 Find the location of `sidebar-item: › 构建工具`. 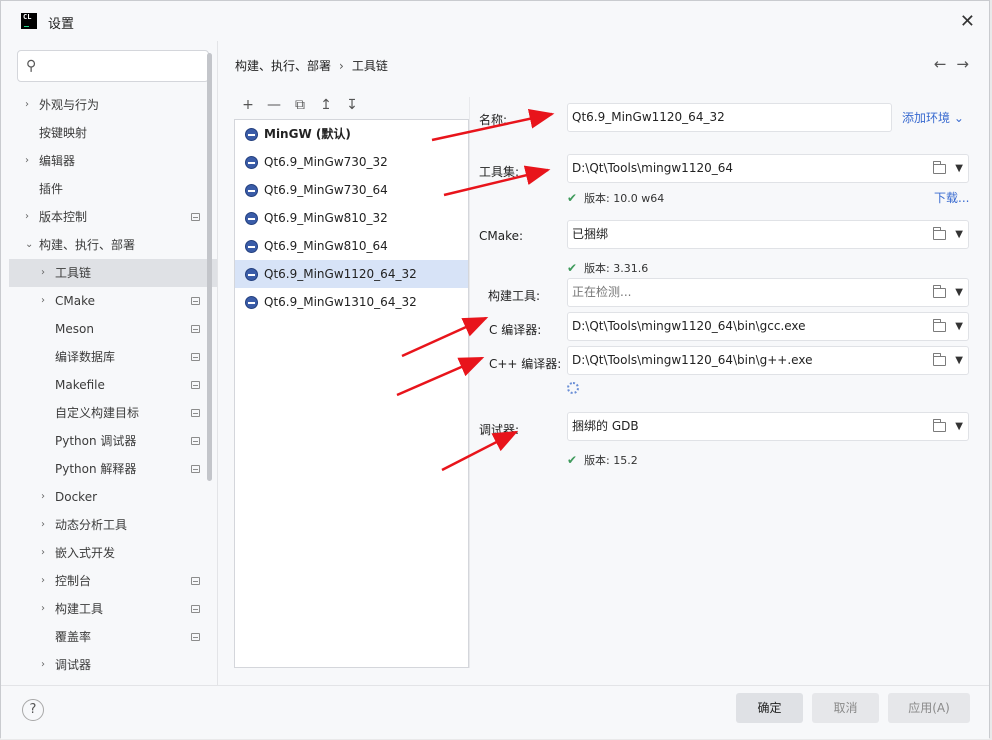

sidebar-item: › 构建工具 is located at coordinates (113, 609).